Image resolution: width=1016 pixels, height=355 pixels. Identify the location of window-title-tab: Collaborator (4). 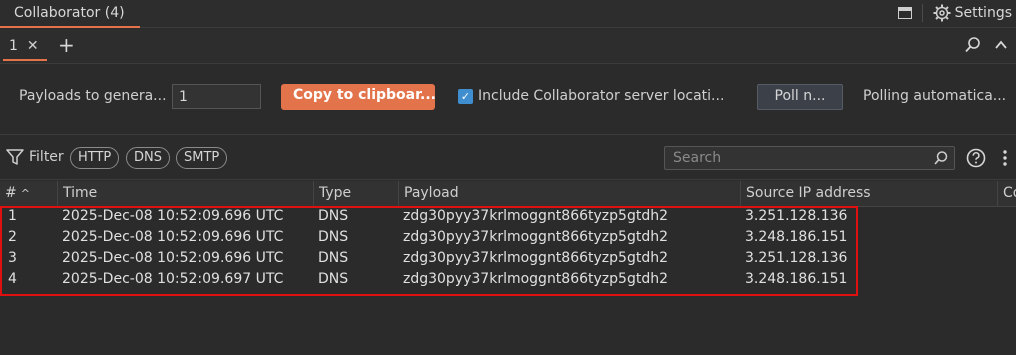
(70, 14).